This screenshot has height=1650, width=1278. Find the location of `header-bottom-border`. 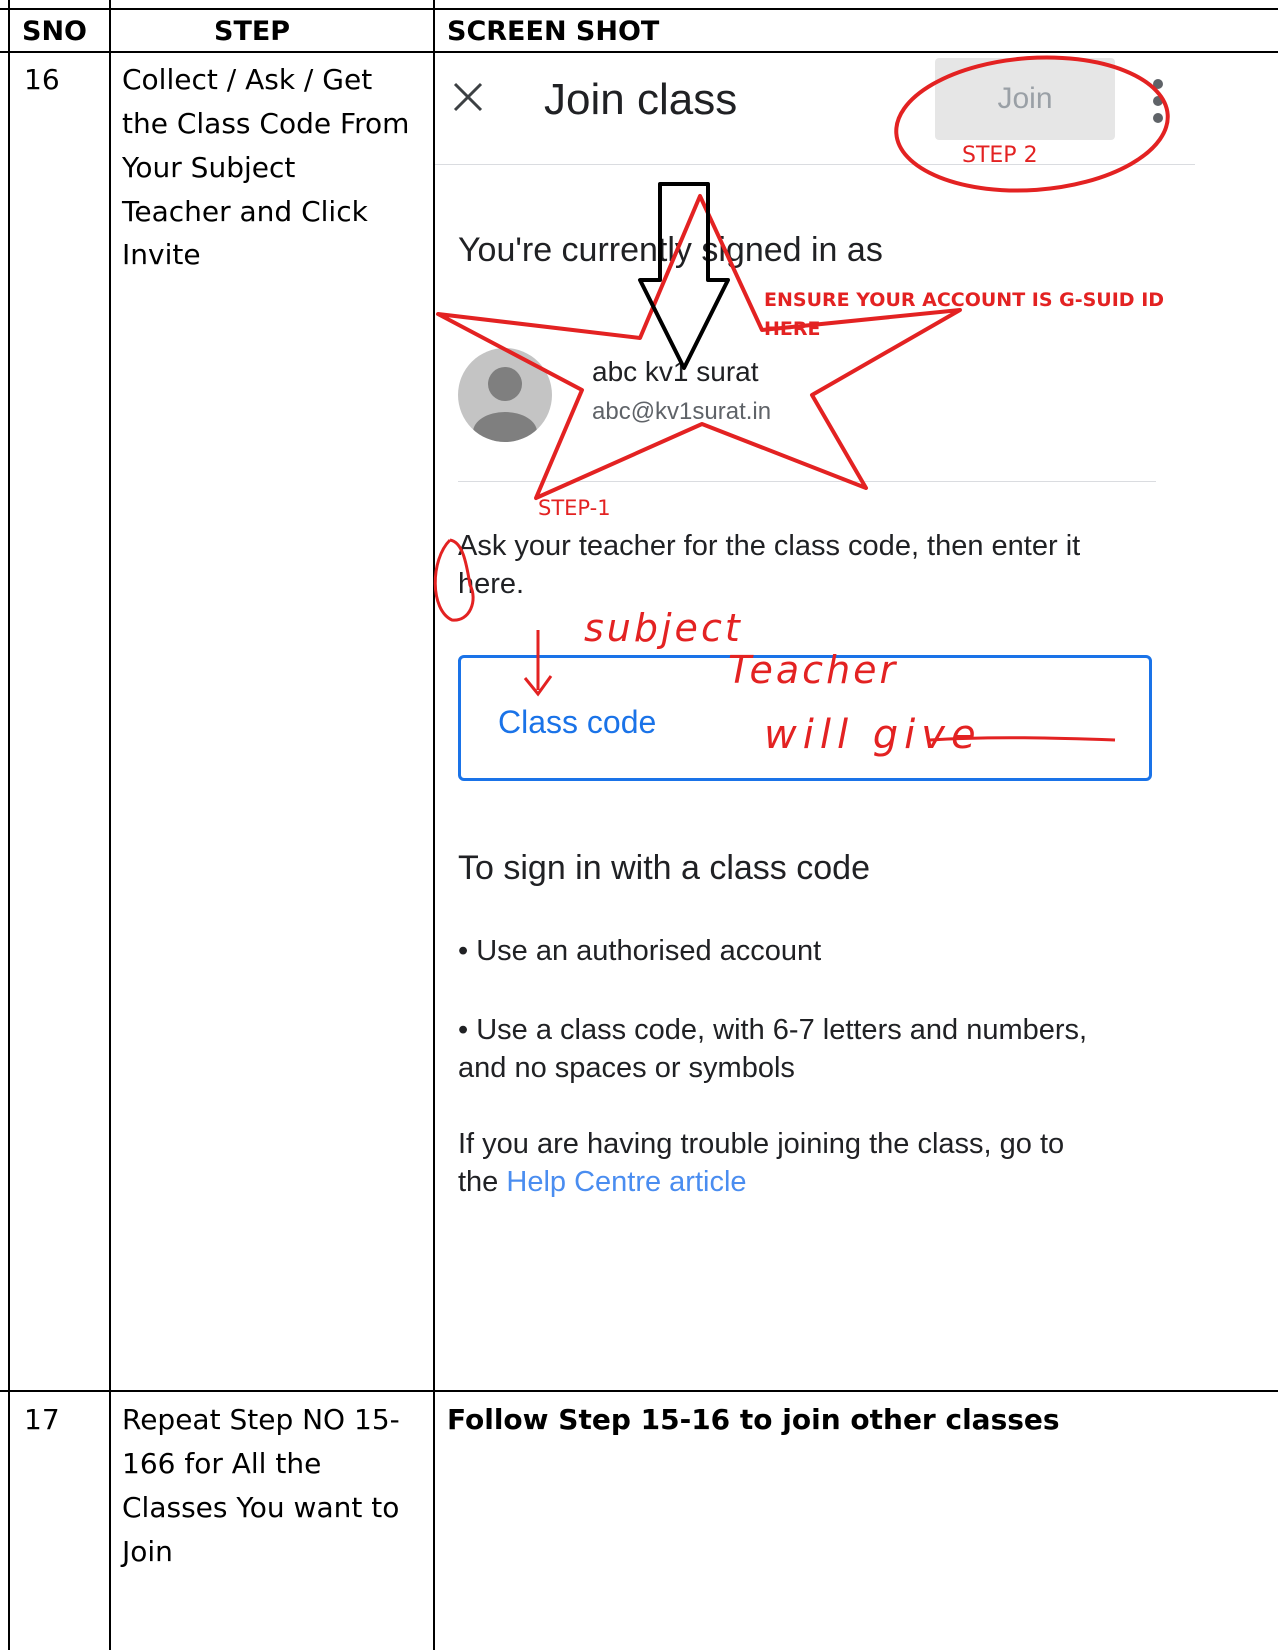

header-bottom-border is located at coordinates (639, 52).